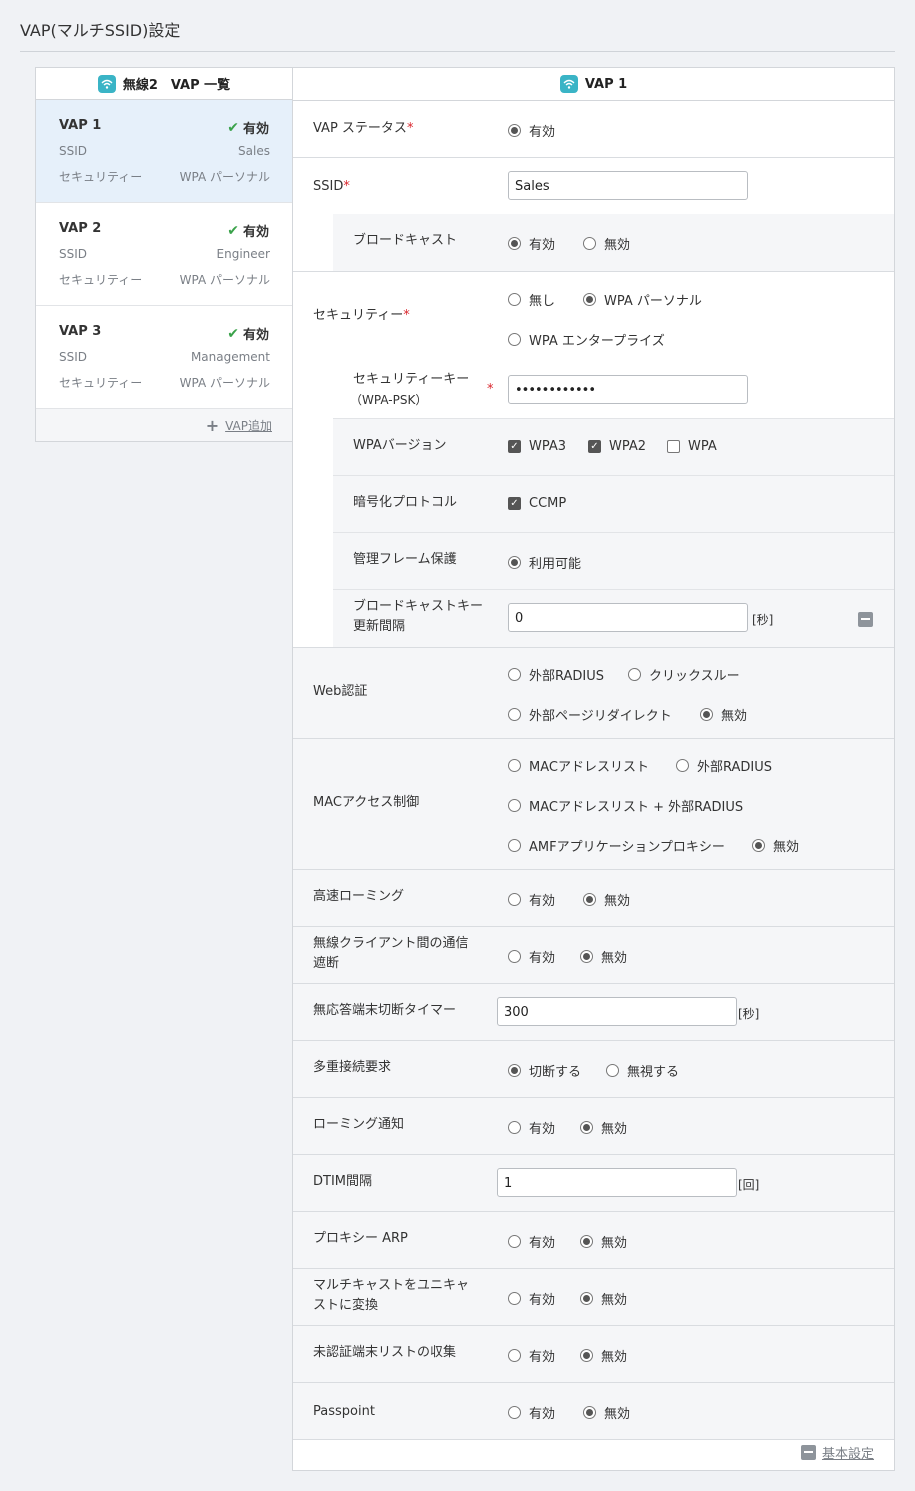 The image size is (915, 1491). I want to click on mac-acl-list-radius-radio: MACアドレスリスト + 外部RADIUS, so click(625, 805).